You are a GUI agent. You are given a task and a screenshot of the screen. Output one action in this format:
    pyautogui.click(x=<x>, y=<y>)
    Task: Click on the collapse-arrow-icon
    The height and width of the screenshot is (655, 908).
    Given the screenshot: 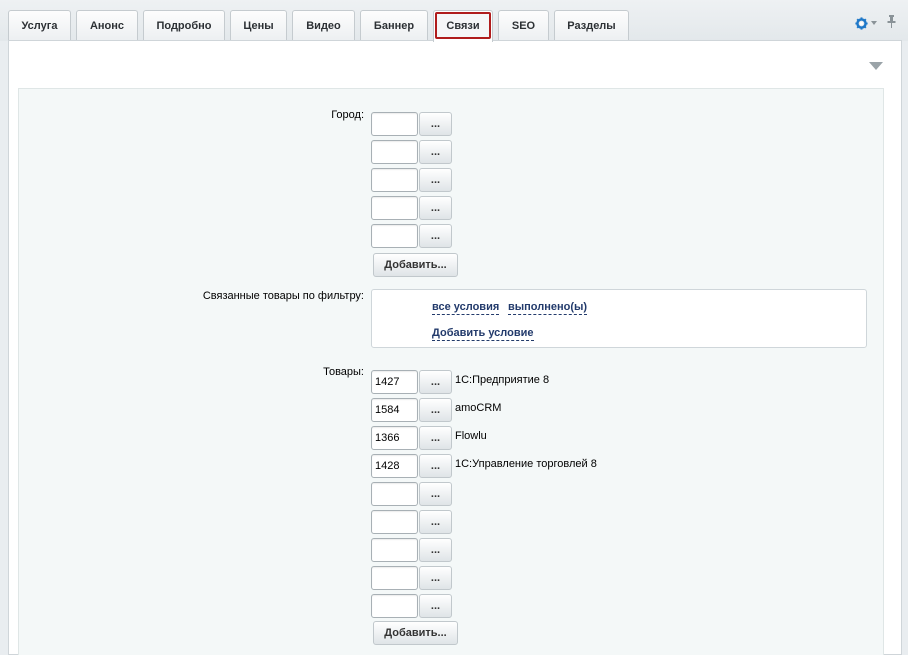 What is the action you would take?
    pyautogui.click(x=876, y=67)
    